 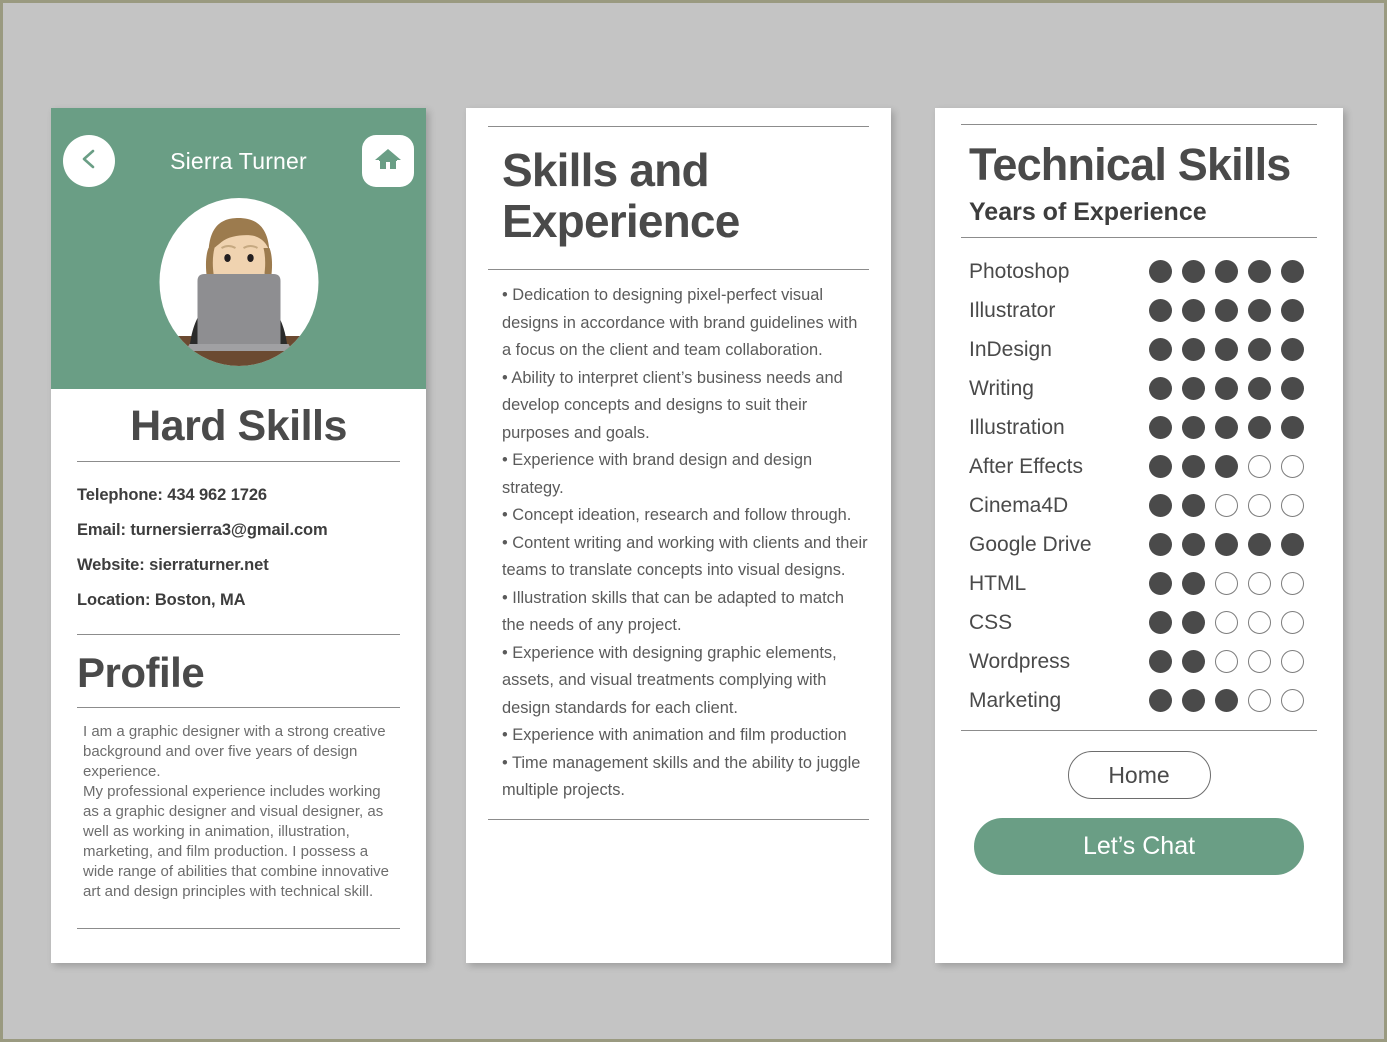 What do you see at coordinates (1143, 388) in the screenshot?
I see `skill-row: Writing` at bounding box center [1143, 388].